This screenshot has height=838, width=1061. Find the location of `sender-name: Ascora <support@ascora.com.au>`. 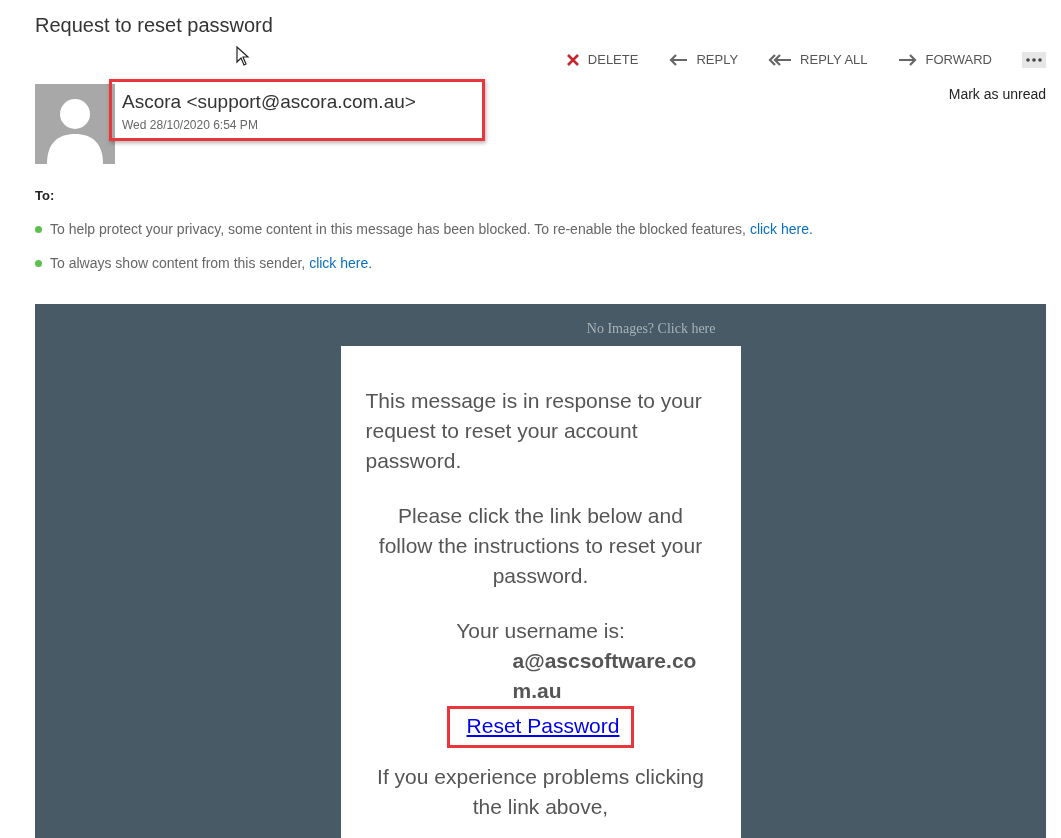

sender-name: Ascora <support@ascora.com.au> is located at coordinates (269, 101).